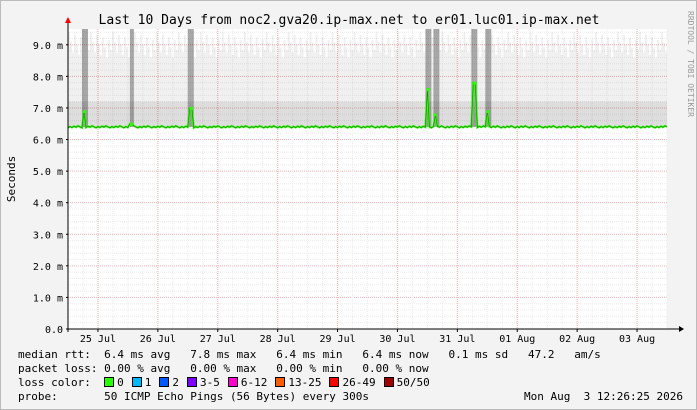 Image resolution: width=697 pixels, height=410 pixels. What do you see at coordinates (98, 339) in the screenshot?
I see `x-tick-label: 25 Jul` at bounding box center [98, 339].